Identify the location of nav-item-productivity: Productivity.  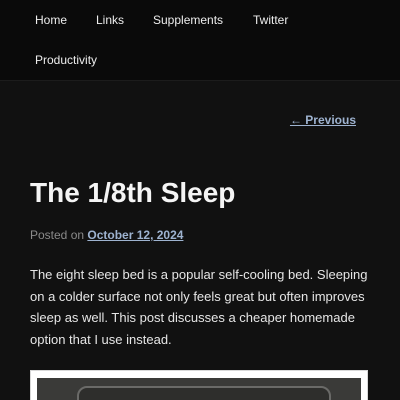
(66, 60).